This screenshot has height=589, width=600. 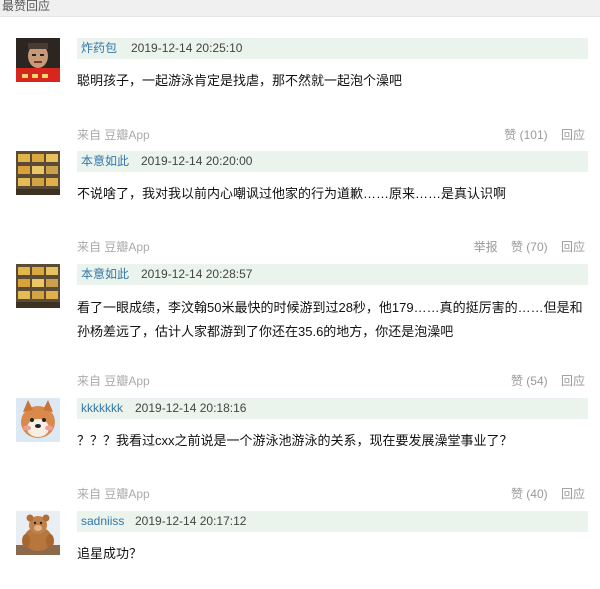 I want to click on comment-actions: 赞 (54) 回应, so click(x=543, y=381).